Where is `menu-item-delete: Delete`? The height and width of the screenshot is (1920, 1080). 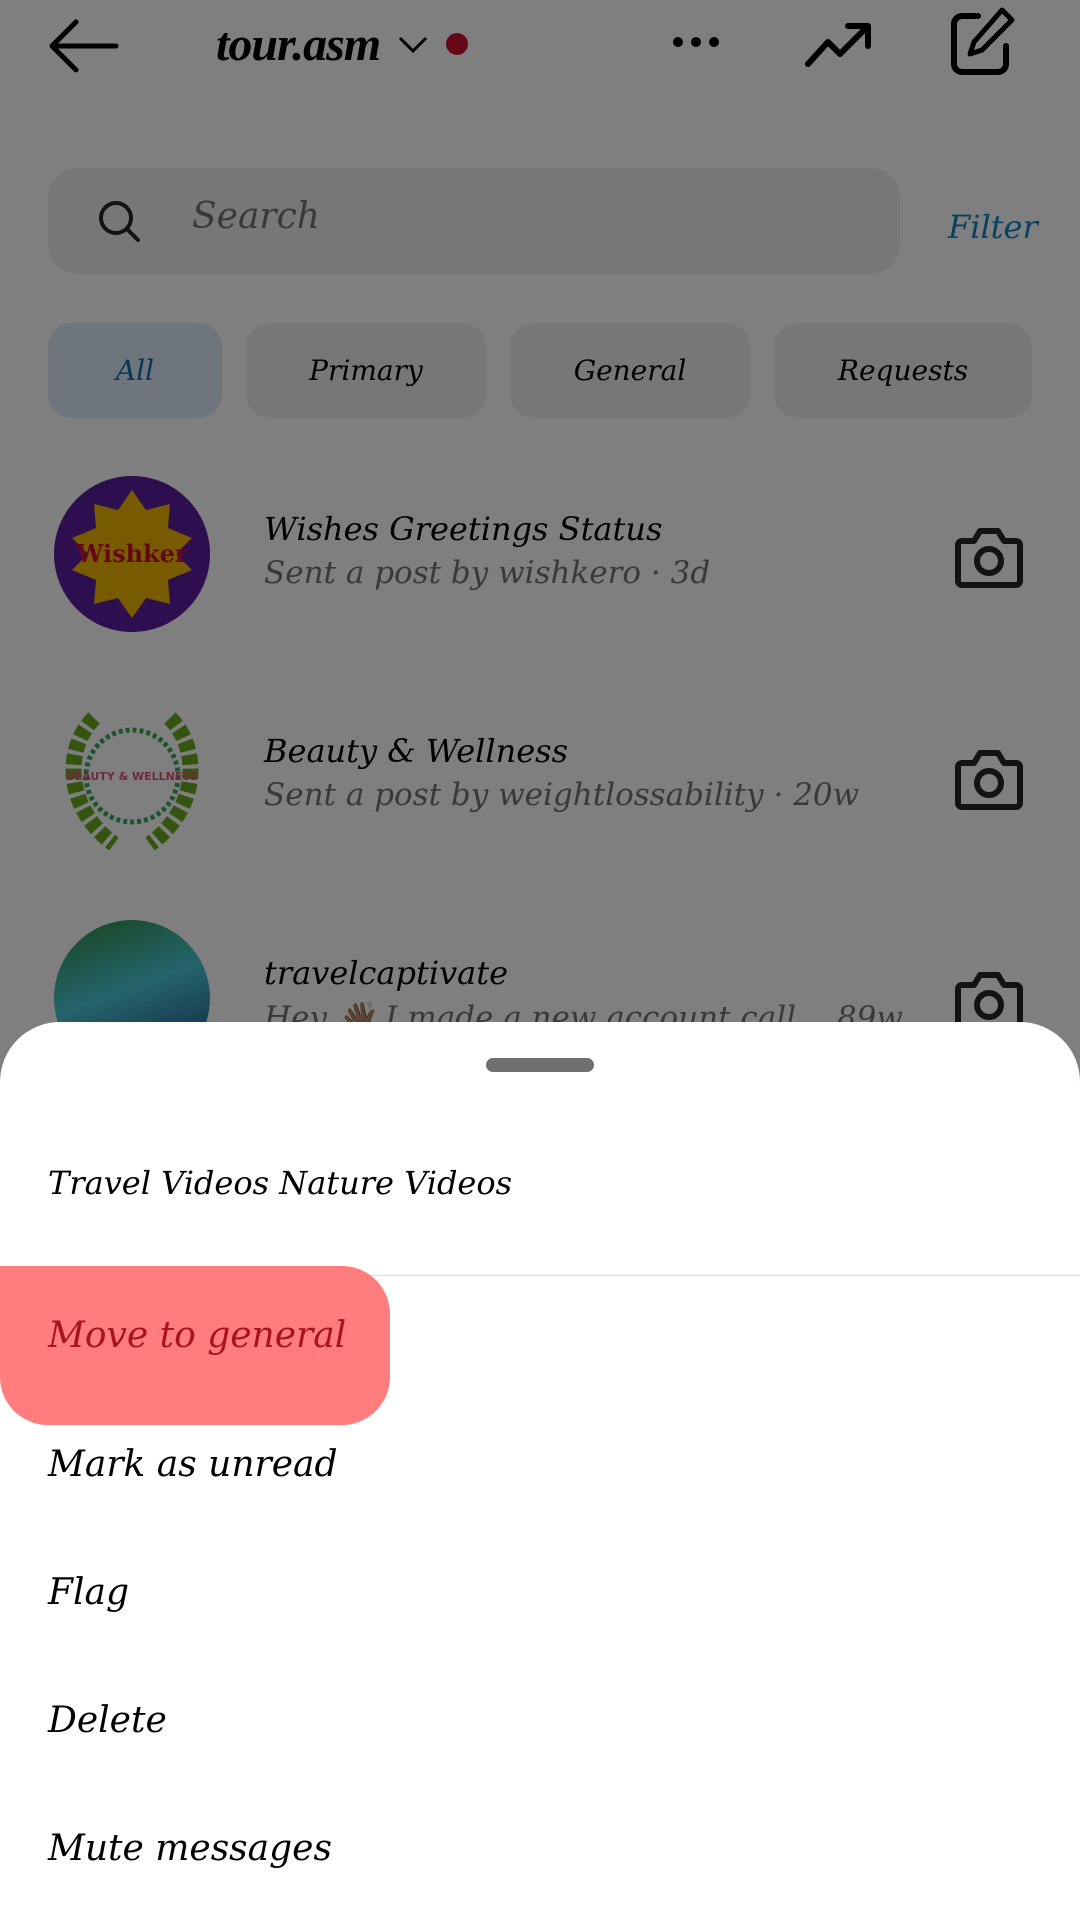
menu-item-delete: Delete is located at coordinates (107, 1720).